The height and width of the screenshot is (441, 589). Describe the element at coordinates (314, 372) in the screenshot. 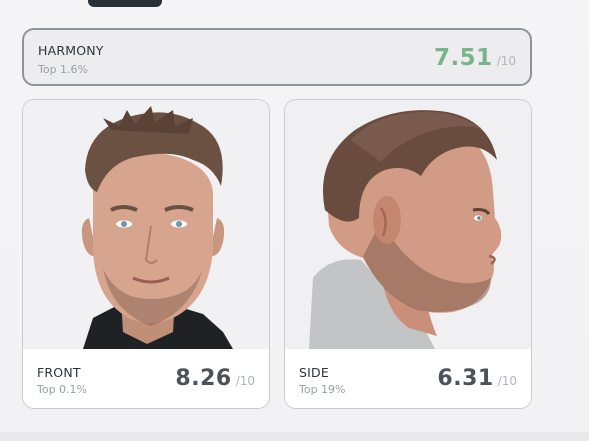

I see `side-label: SIDE` at that location.